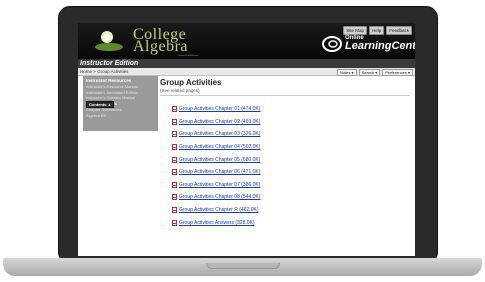 This screenshot has width=485, height=282. Describe the element at coordinates (112, 115) in the screenshot. I see `sidebar-item-algebra-kit: Algebra Kit` at that location.